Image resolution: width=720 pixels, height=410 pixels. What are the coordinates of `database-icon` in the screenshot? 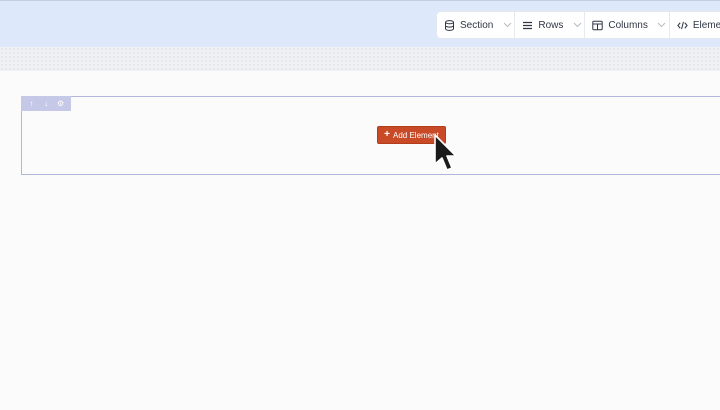 It's located at (449, 25).